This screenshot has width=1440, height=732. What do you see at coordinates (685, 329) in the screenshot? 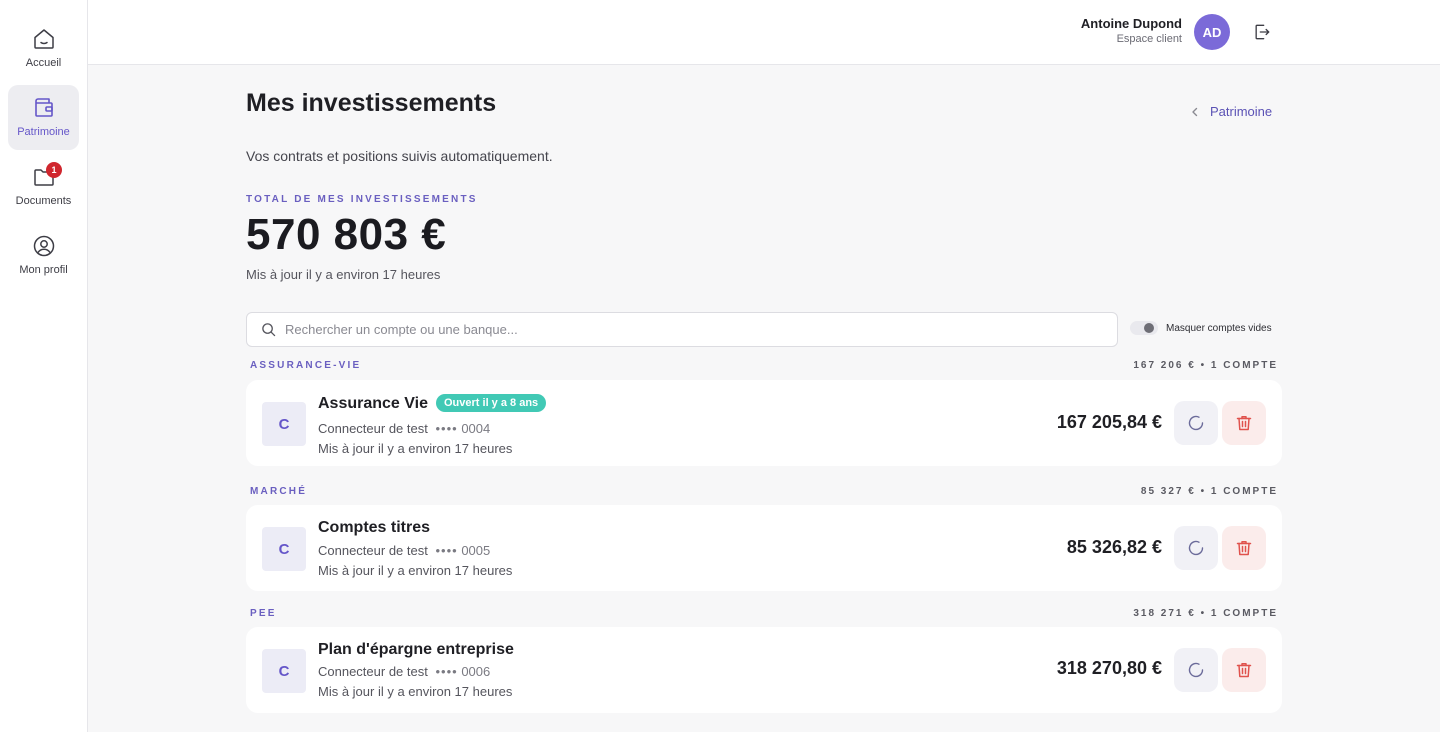
I see `search-input` at bounding box center [685, 329].